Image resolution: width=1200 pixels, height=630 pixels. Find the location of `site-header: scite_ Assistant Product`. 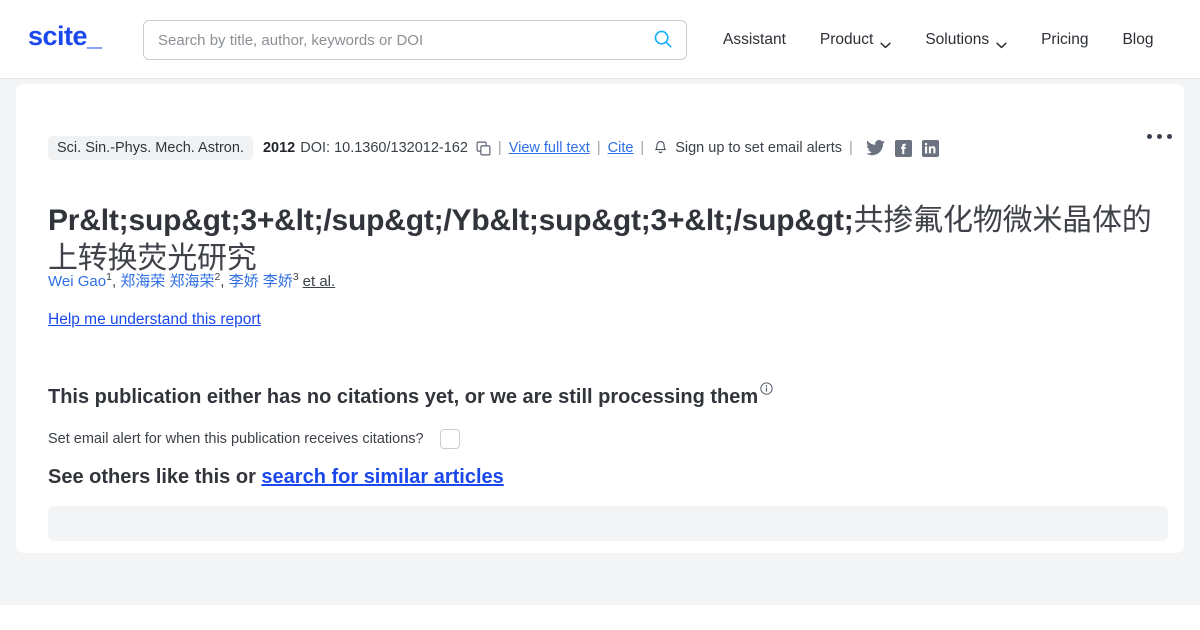

site-header: scite_ Assistant Product is located at coordinates (600, 39).